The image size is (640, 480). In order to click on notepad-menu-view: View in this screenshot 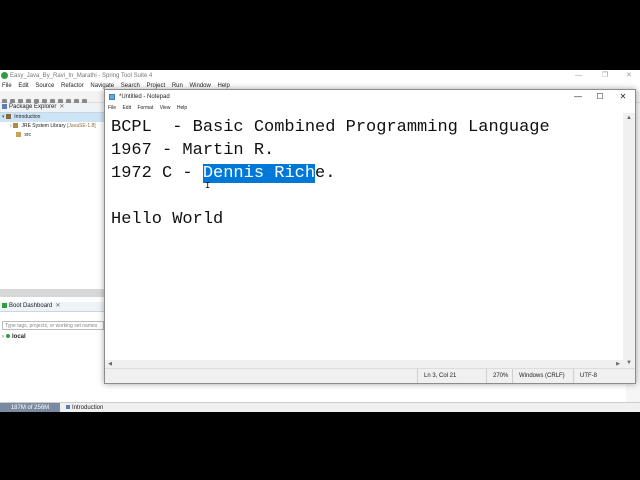, I will do `click(165, 108)`.